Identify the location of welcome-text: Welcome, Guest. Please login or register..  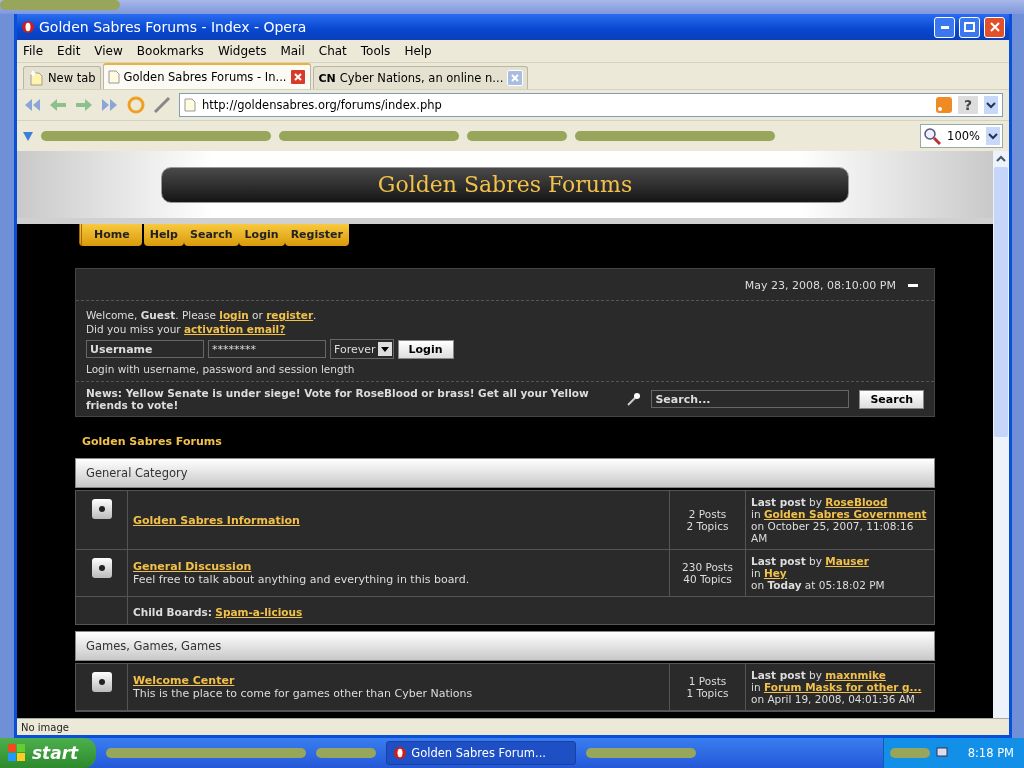
(202, 315).